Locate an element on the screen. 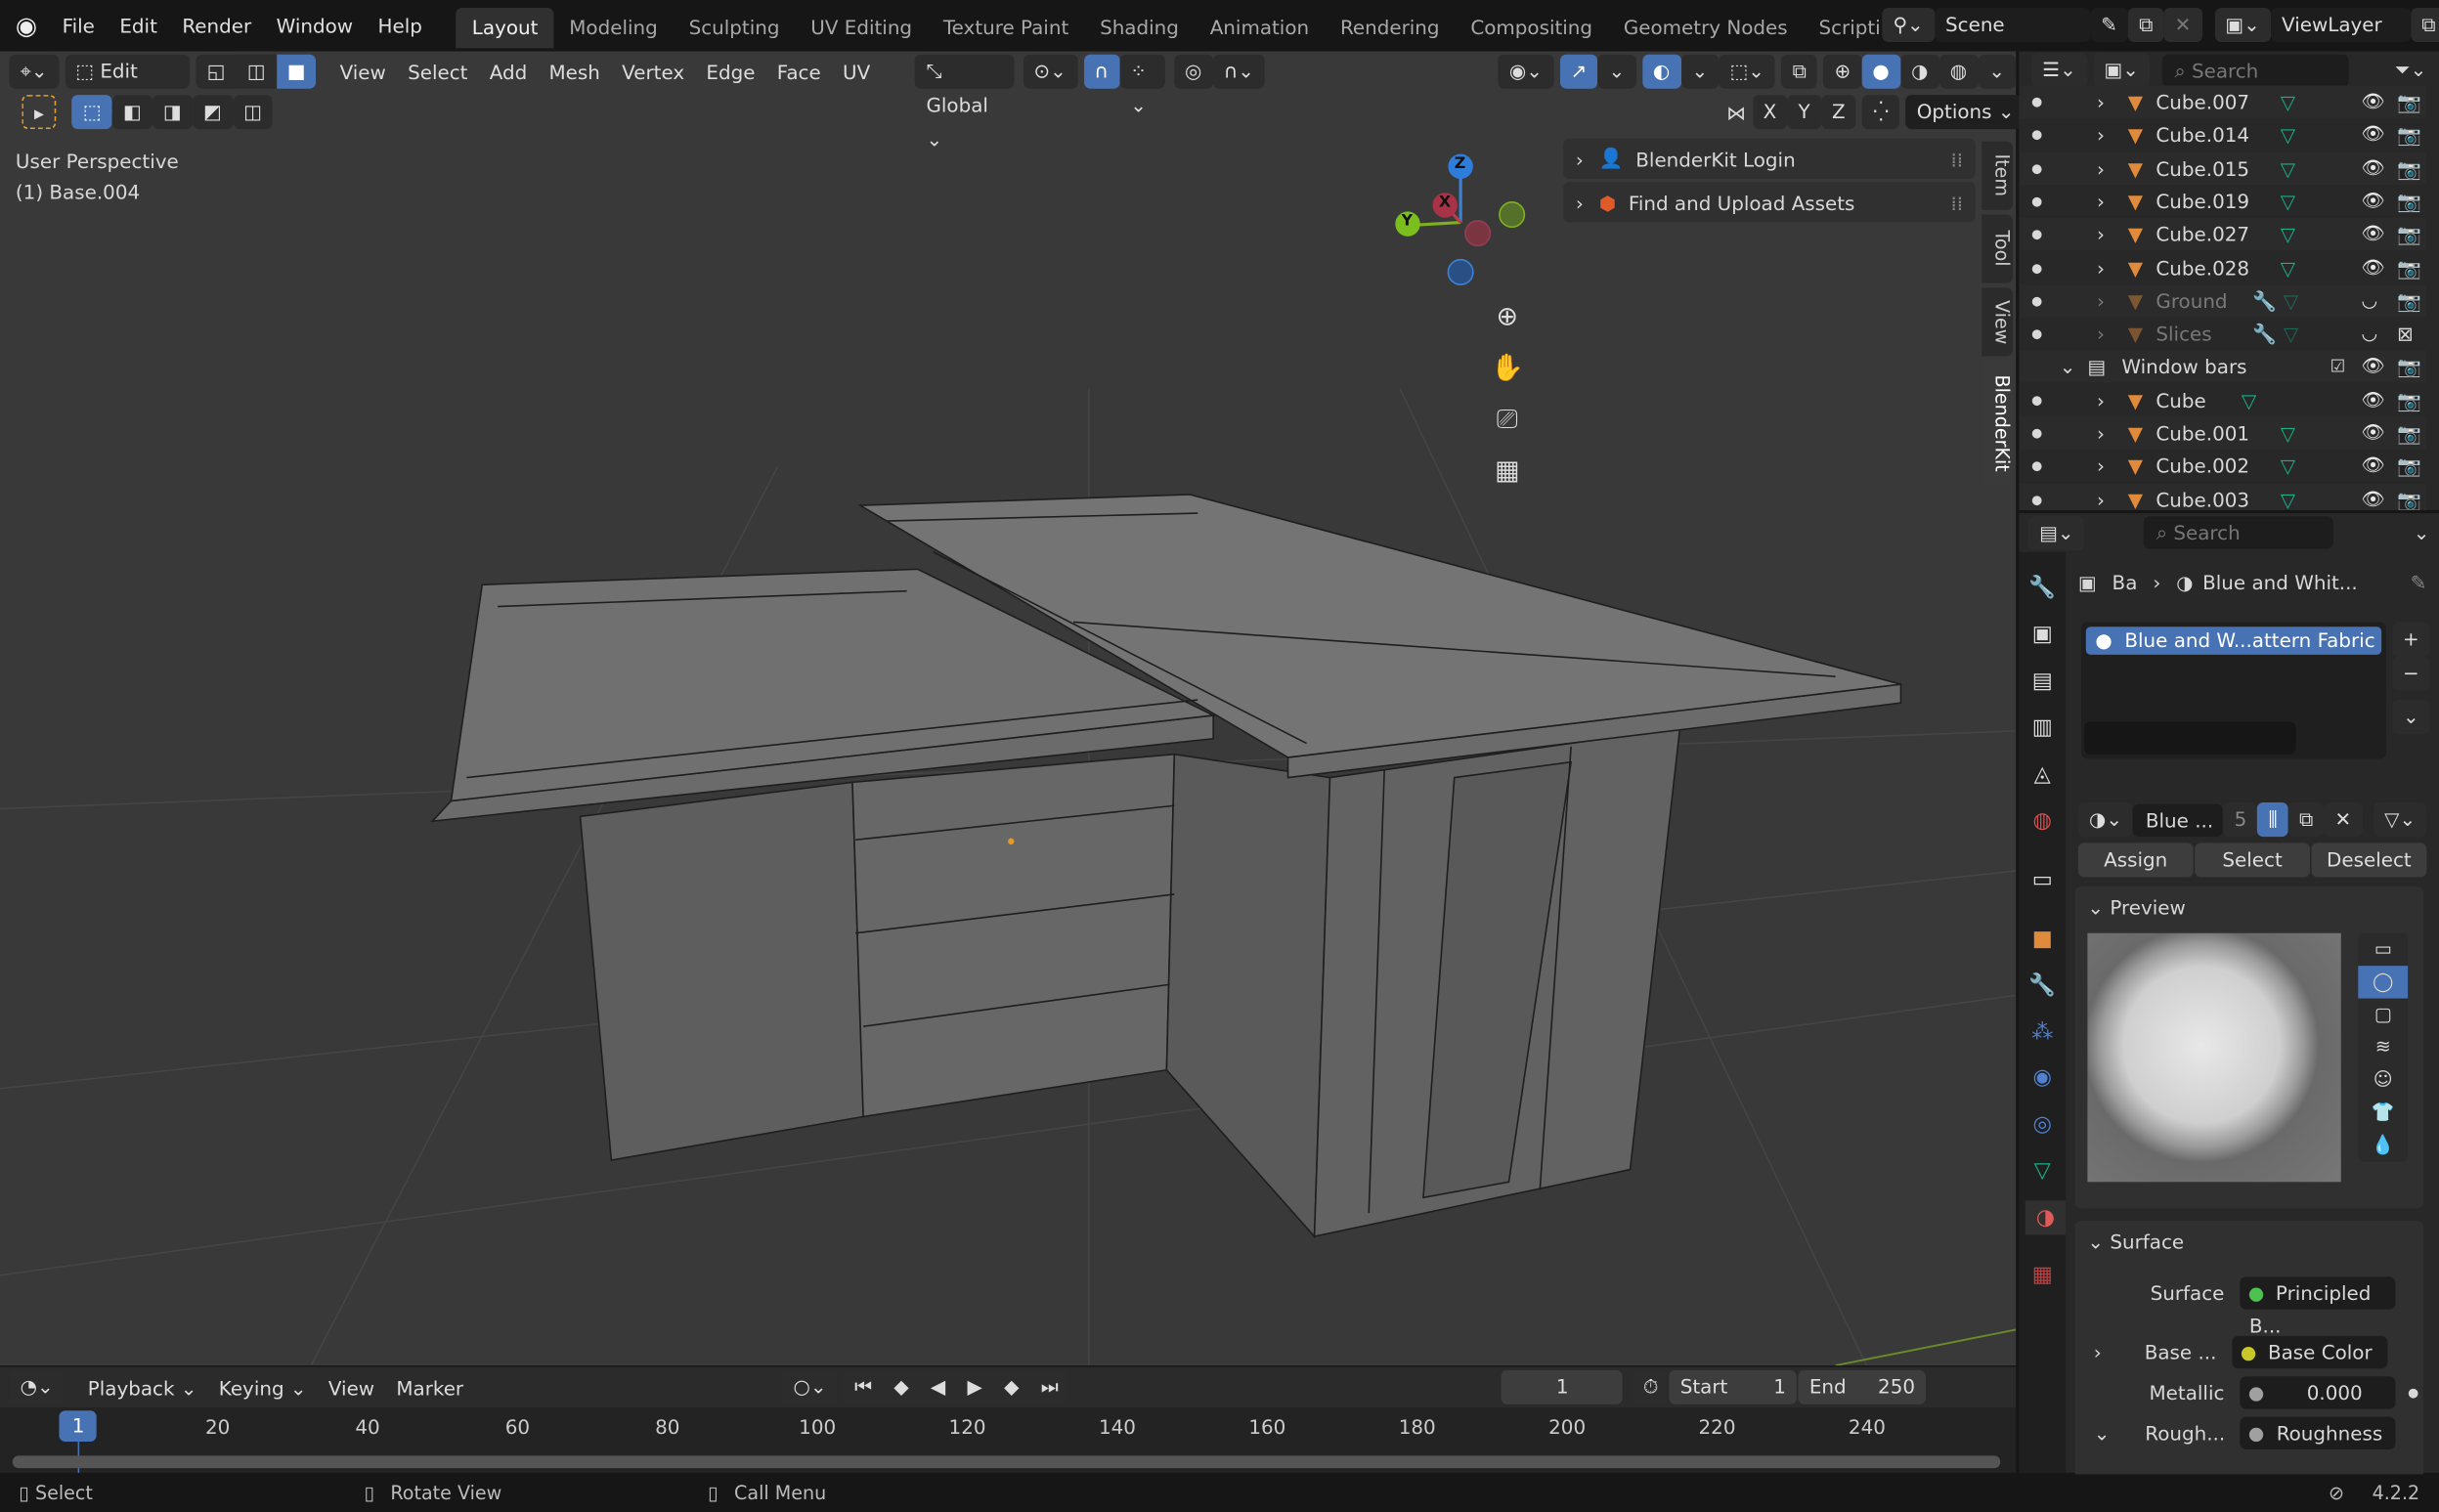 This screenshot has width=2439, height=1512. workspace-tab-layout: Layout is located at coordinates (505, 28).